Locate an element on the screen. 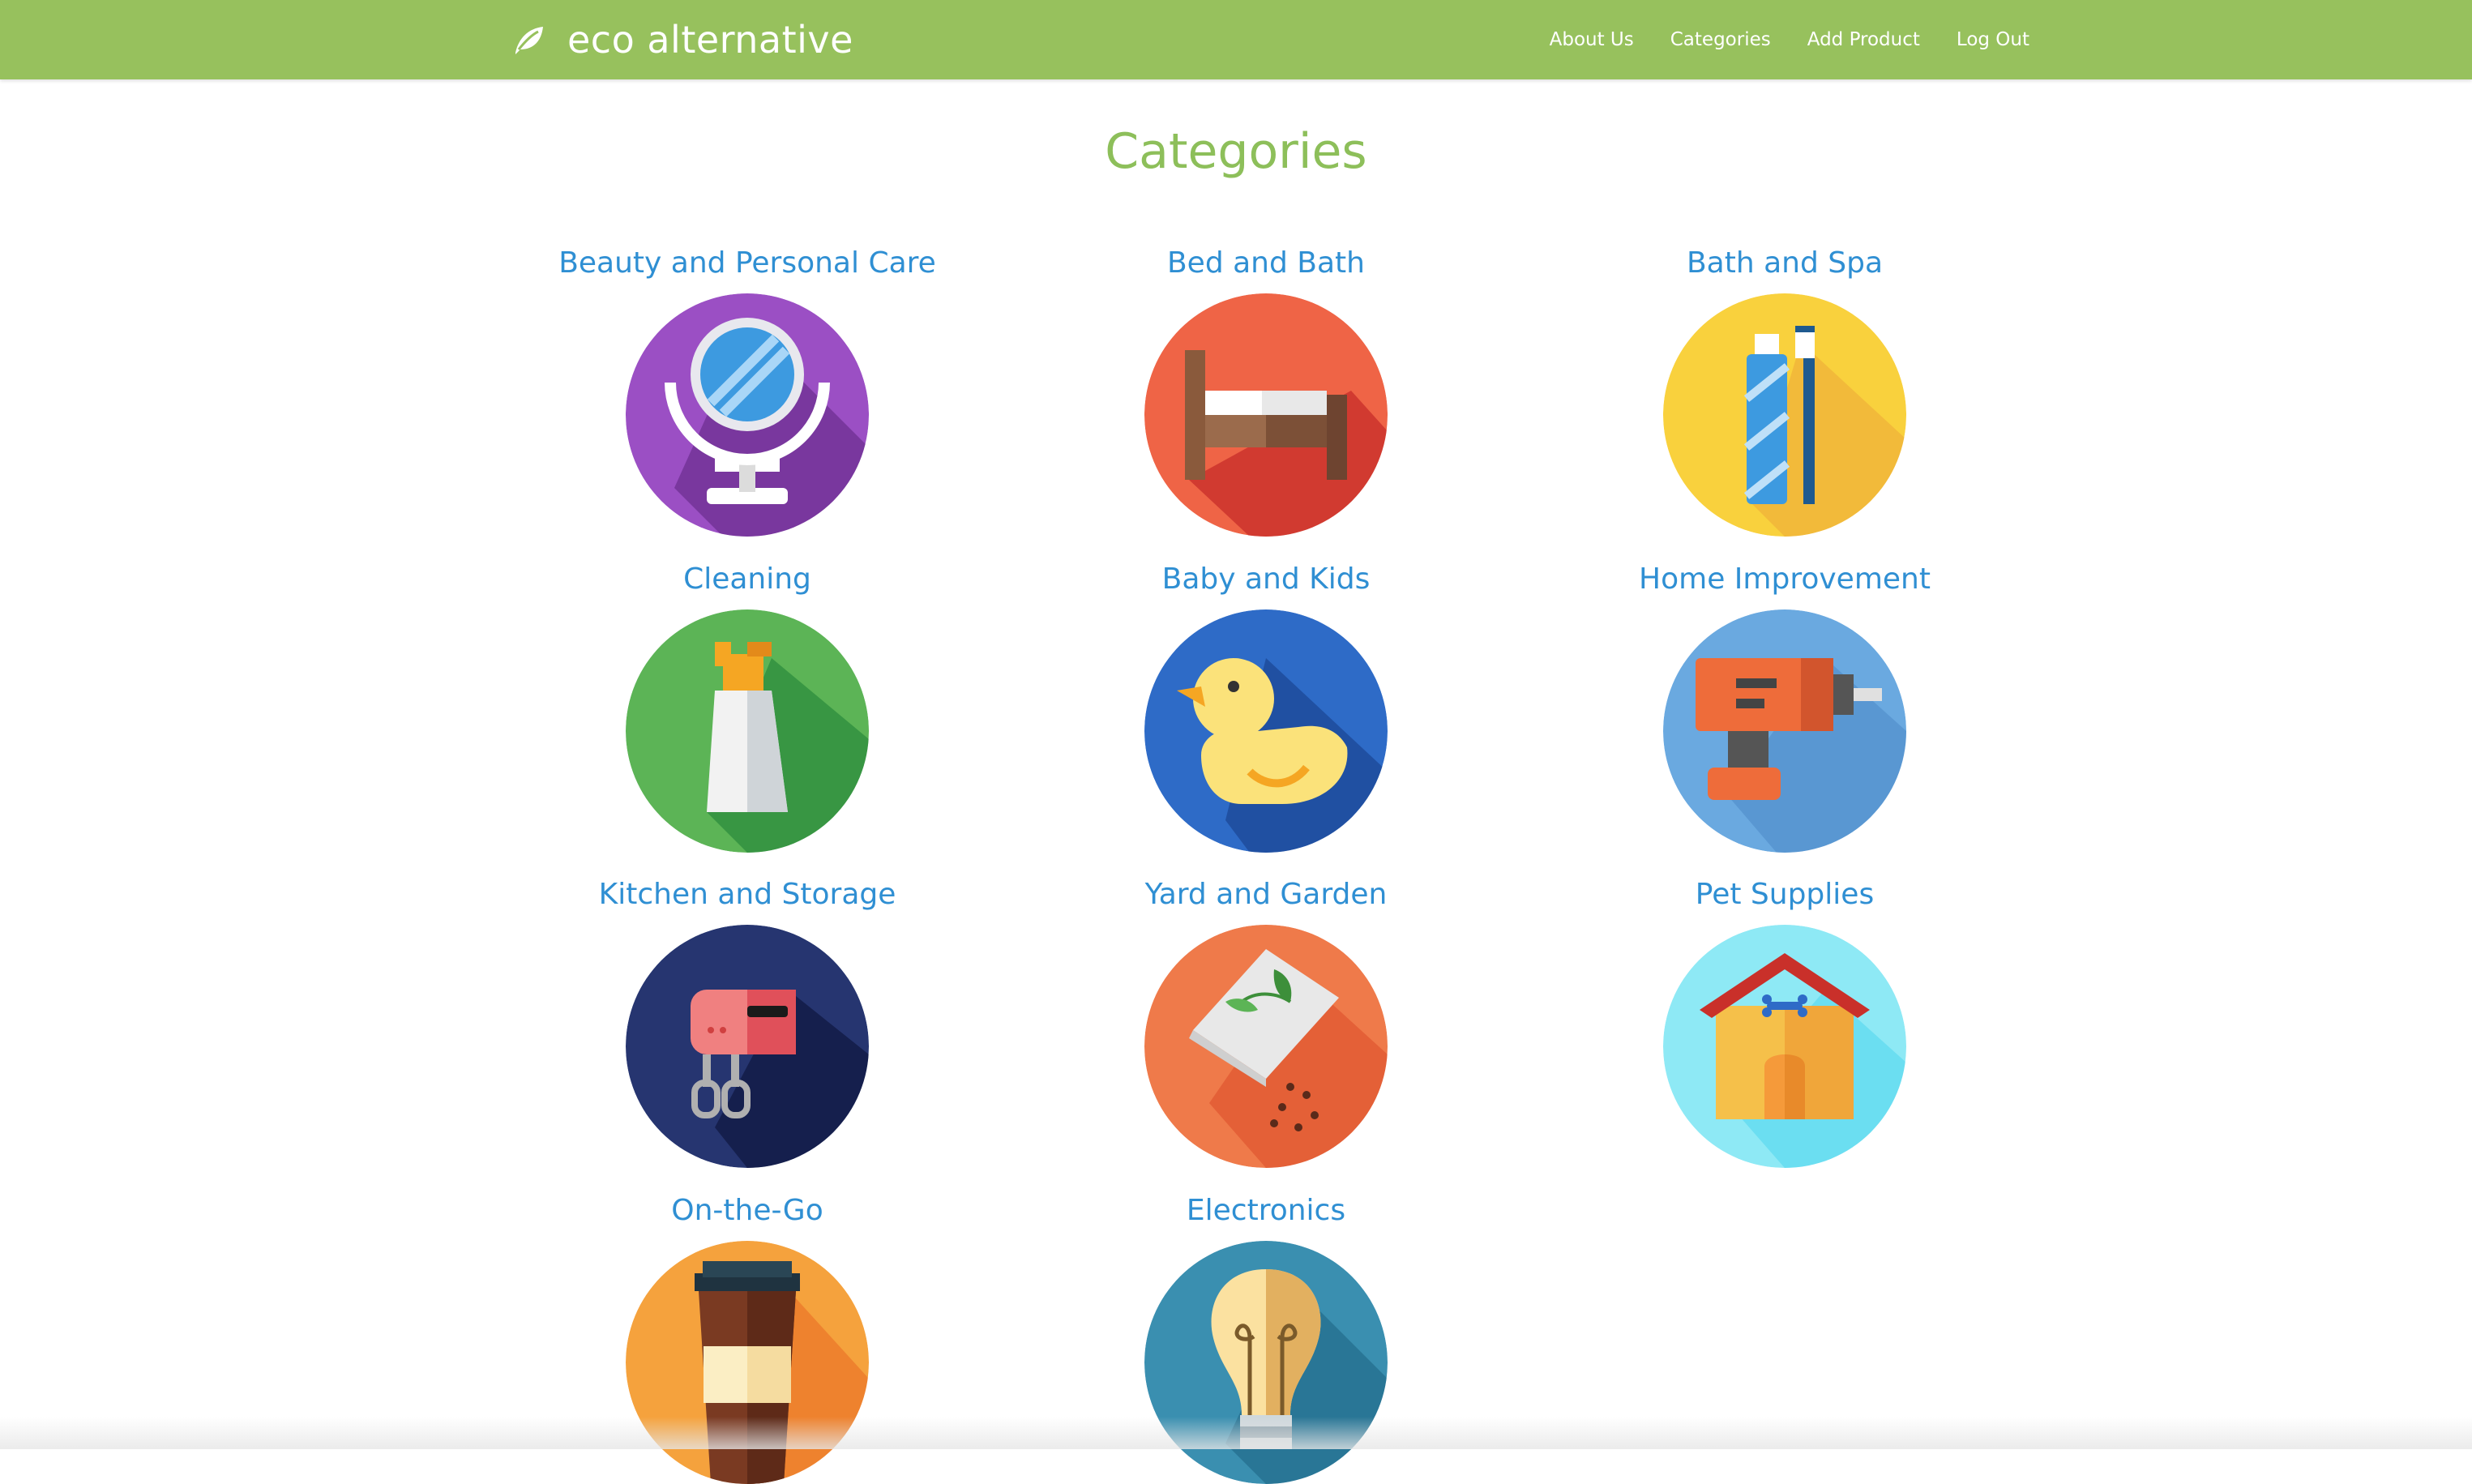 This screenshot has width=2472, height=1484. category-card-baby-kids: Baby and Kids is located at coordinates (1266, 705).